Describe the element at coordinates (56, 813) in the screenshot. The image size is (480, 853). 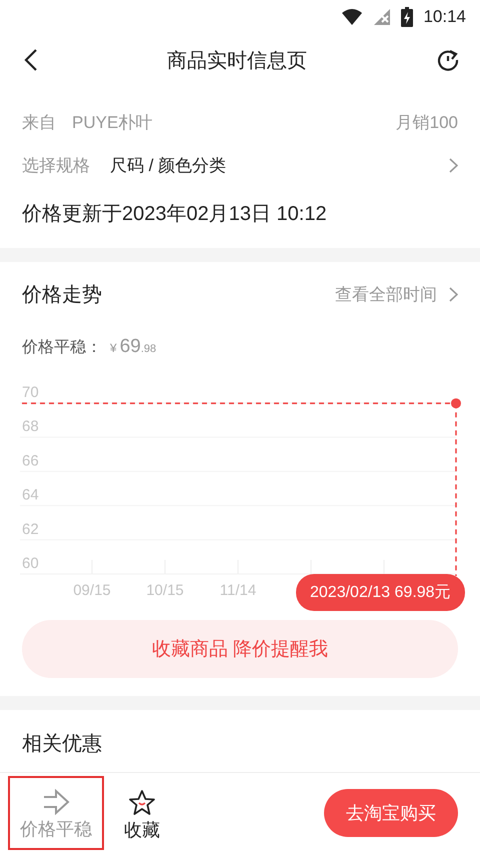
I see `highlighted-tab-item: 价格平稳` at that location.